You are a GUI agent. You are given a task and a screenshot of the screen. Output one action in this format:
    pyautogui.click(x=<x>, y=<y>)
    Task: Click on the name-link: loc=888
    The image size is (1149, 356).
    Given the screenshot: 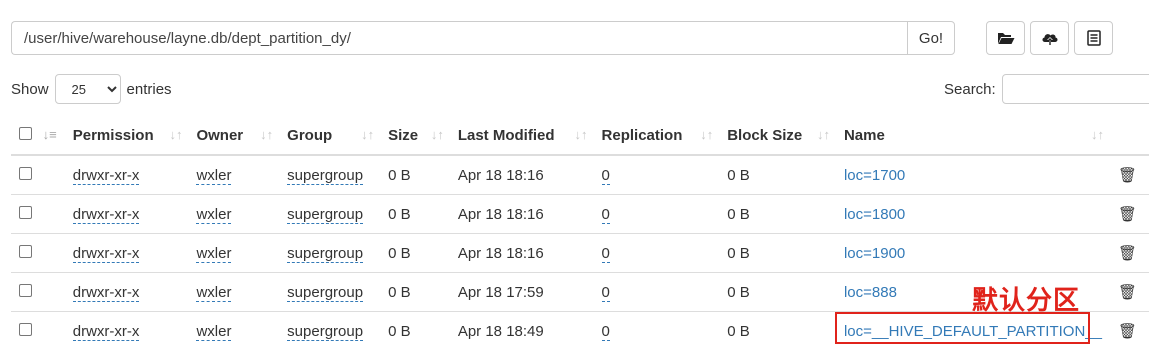 What is the action you would take?
    pyautogui.click(x=870, y=292)
    